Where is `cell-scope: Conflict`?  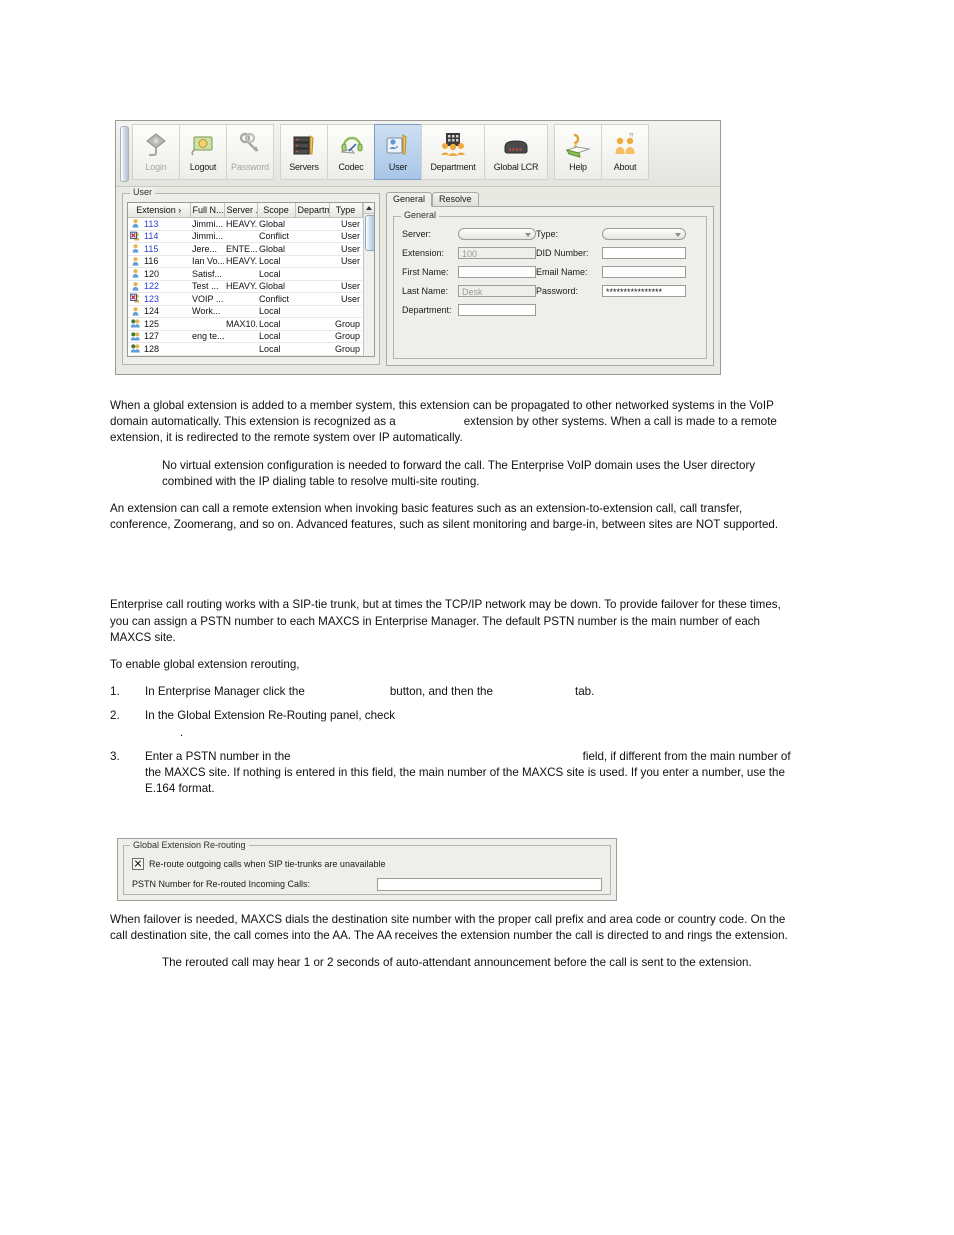
cell-scope: Conflict is located at coordinates (276, 236).